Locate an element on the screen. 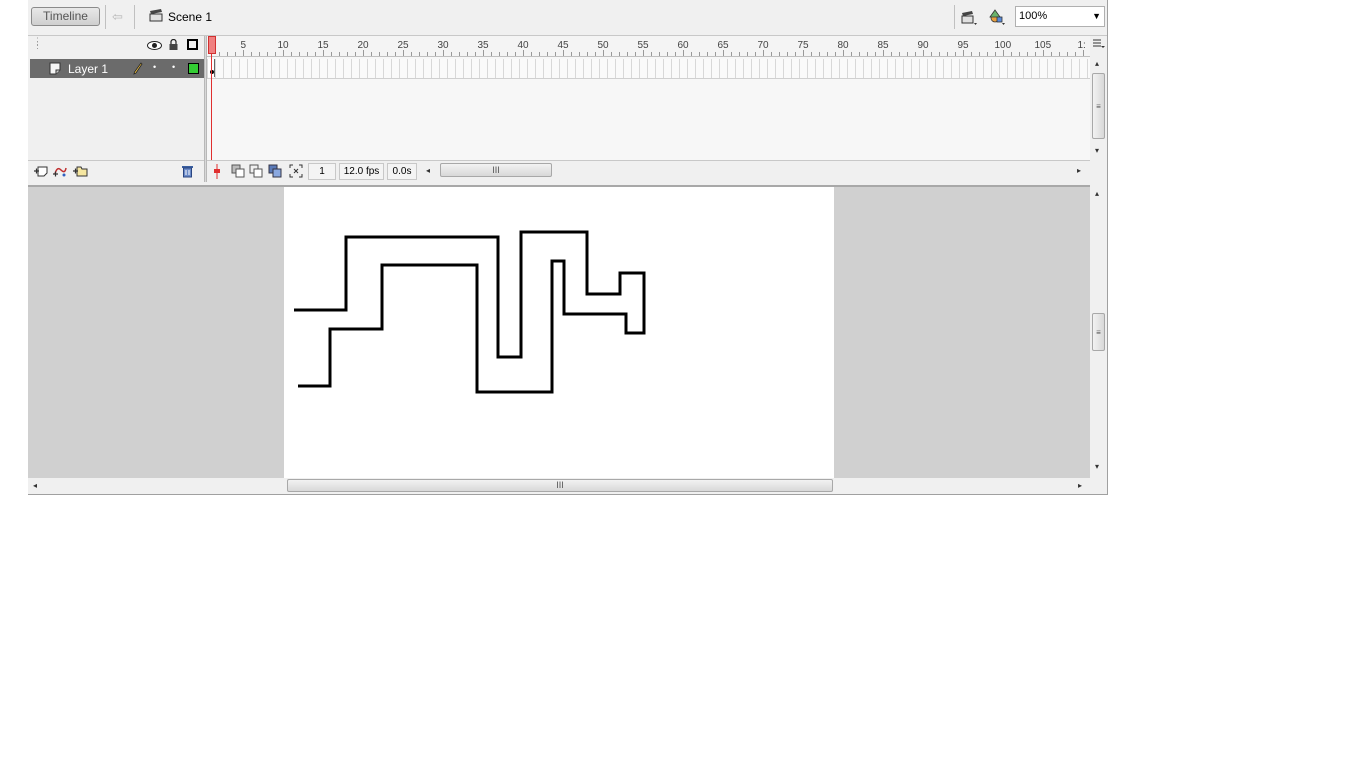  playhead-line is located at coordinates (211, 107).